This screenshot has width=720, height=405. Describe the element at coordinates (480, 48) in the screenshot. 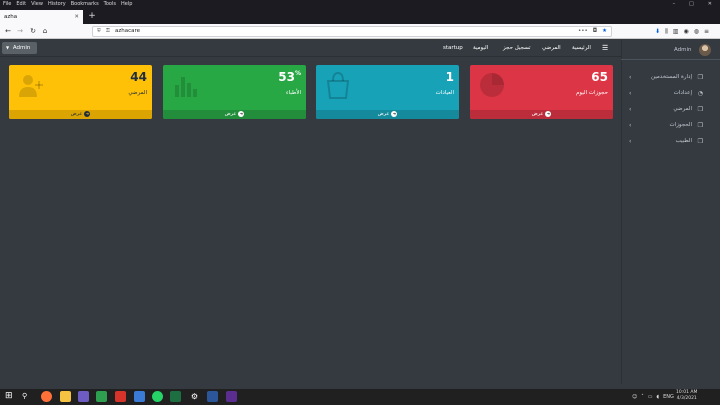

I see `nav-link-daily: اليومية` at that location.